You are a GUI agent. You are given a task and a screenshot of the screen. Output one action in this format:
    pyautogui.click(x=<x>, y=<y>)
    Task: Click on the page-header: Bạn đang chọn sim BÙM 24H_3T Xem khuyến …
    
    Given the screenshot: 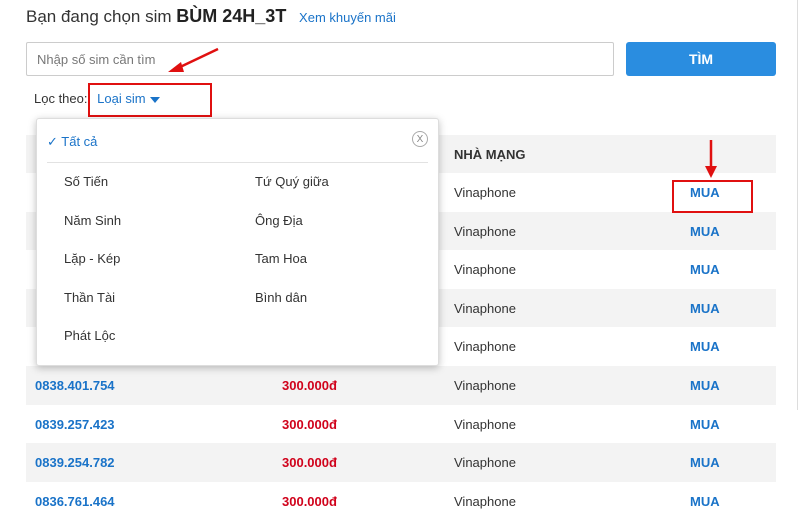 What is the action you would take?
    pyautogui.click(x=211, y=16)
    